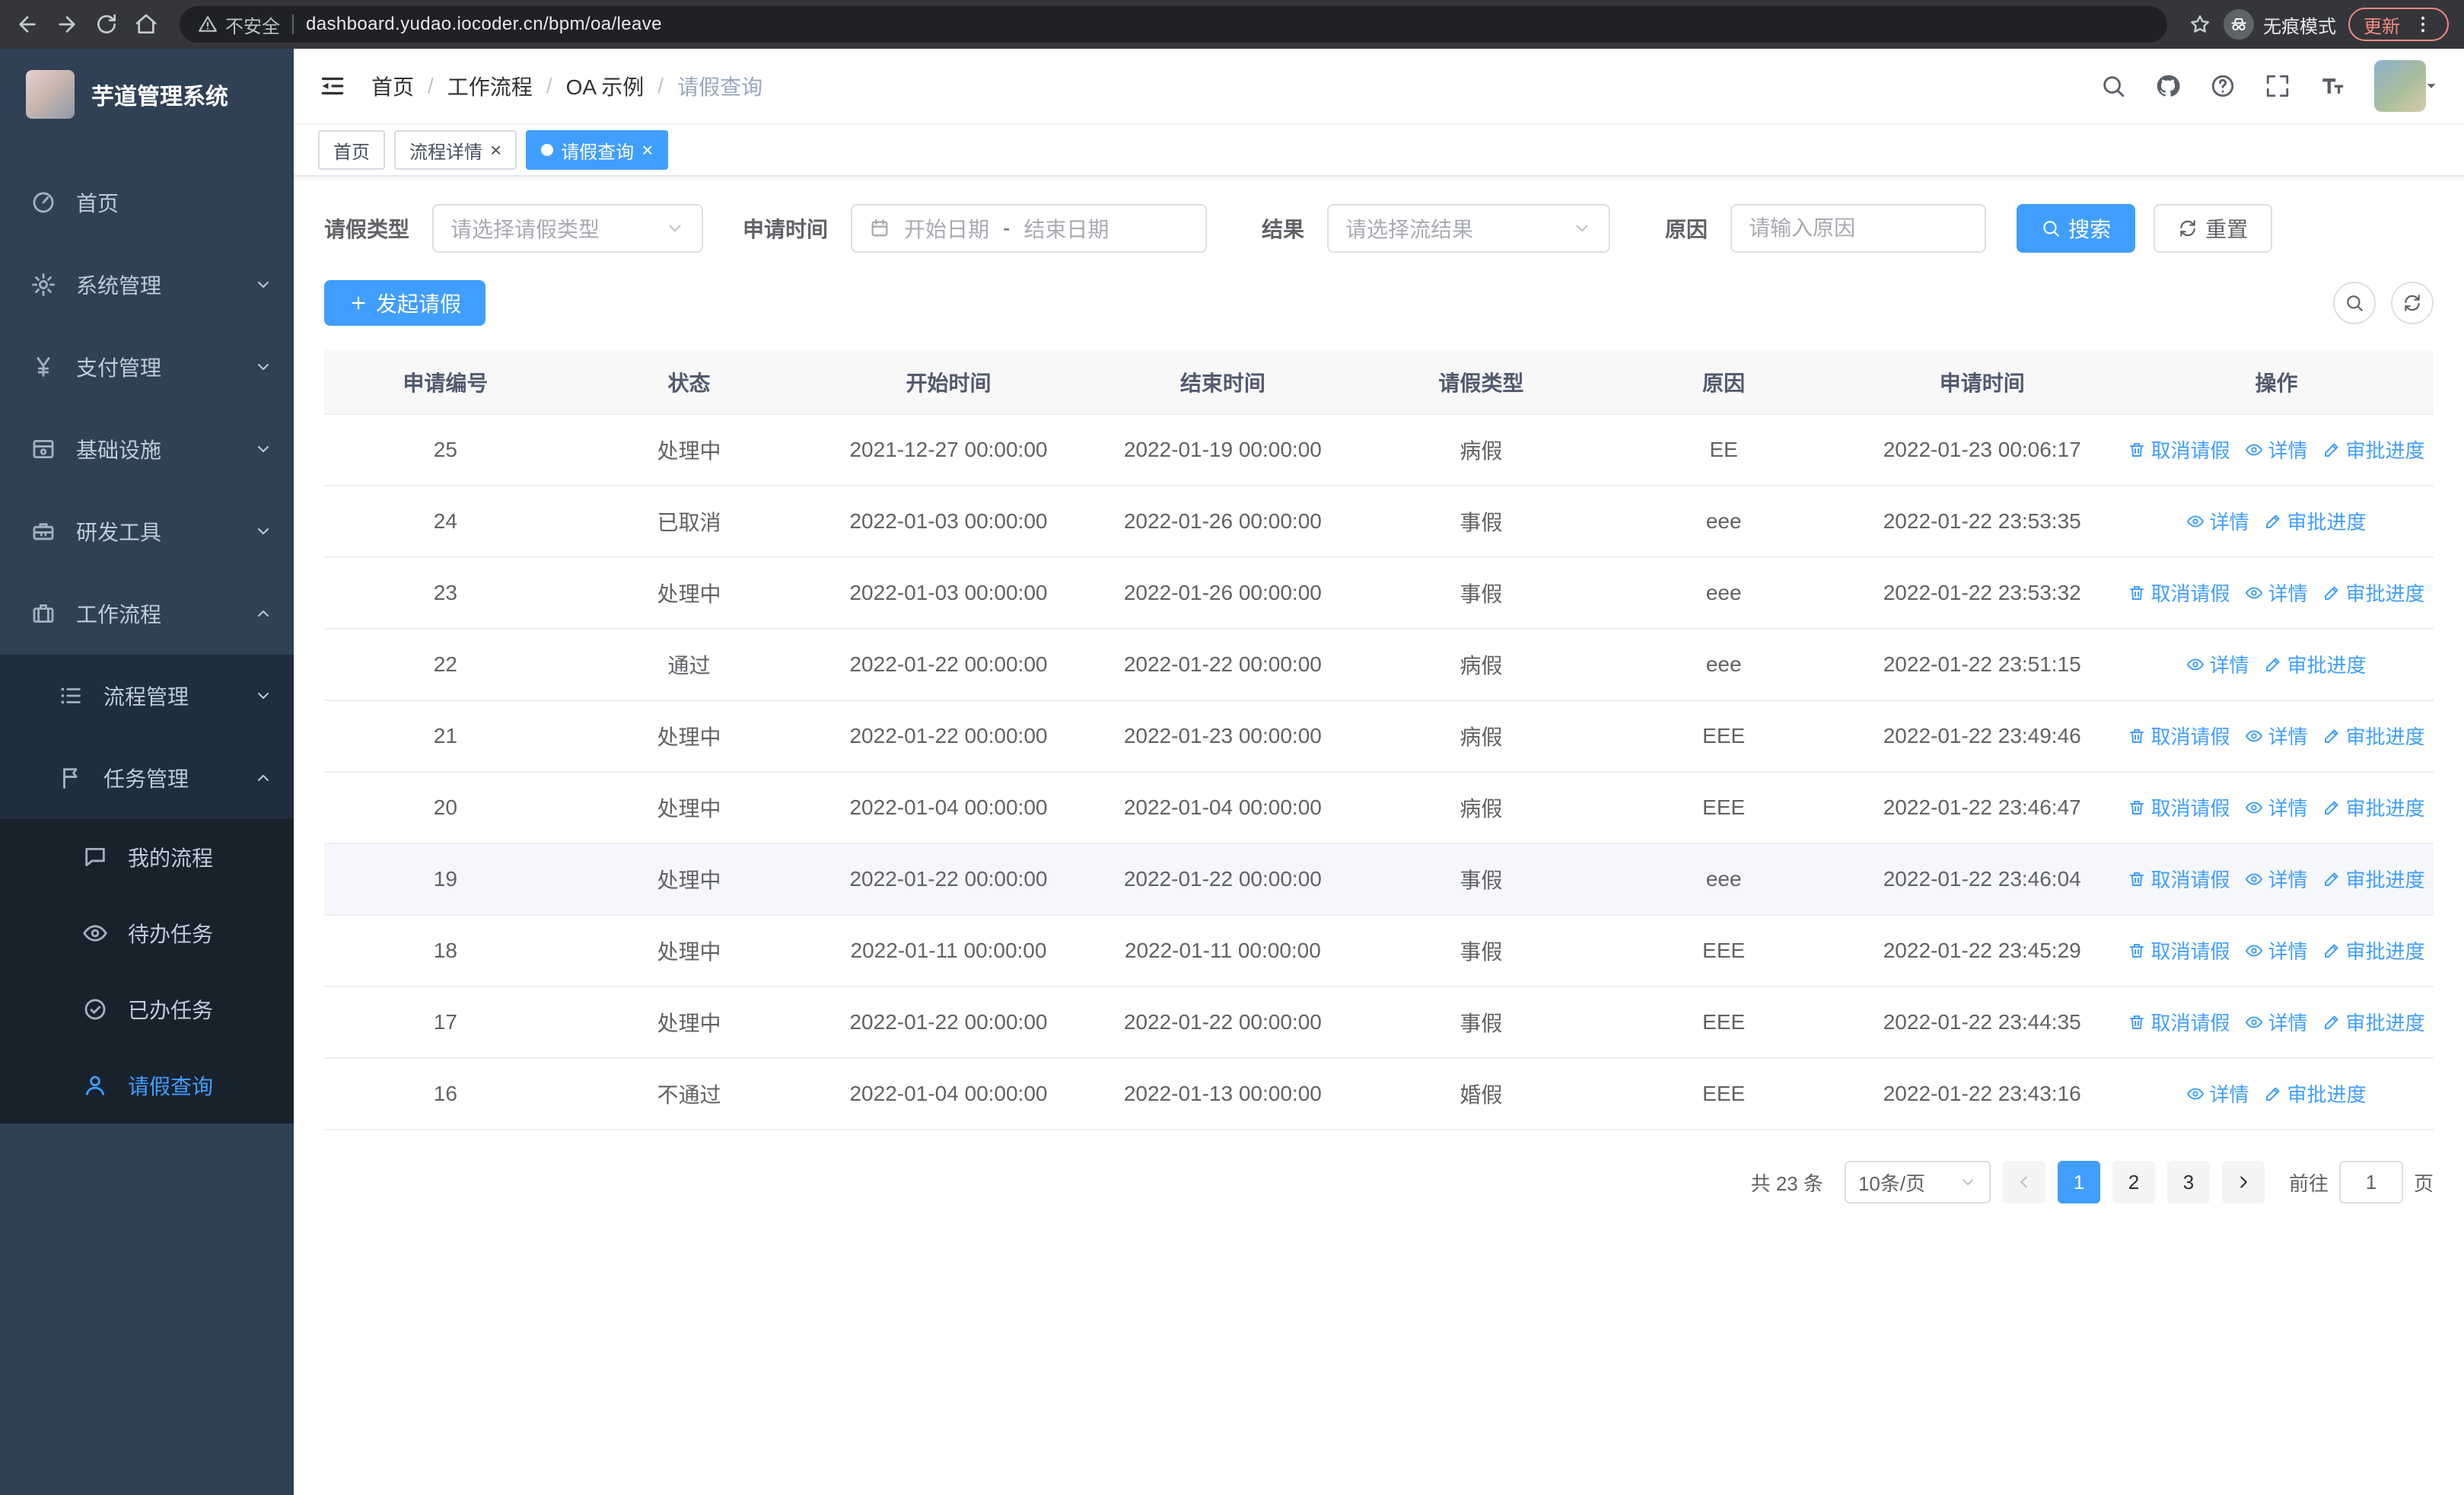 The width and height of the screenshot is (2464, 1495). I want to click on warning-icon, so click(208, 24).